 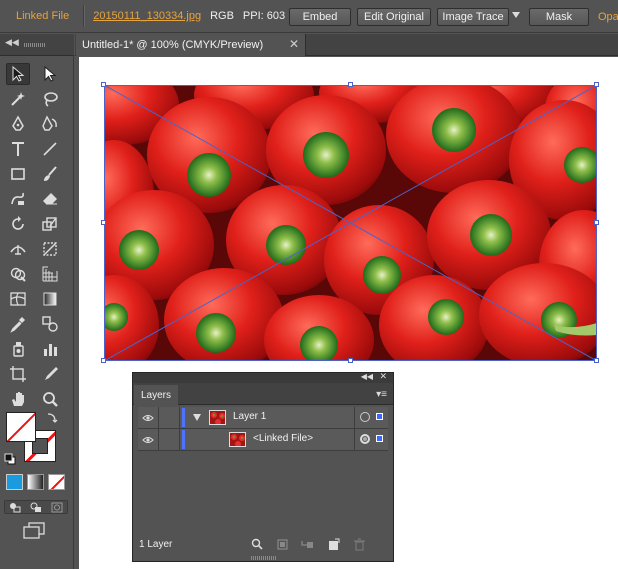 I want to click on free-transform-tool-icon, so click(x=50, y=249).